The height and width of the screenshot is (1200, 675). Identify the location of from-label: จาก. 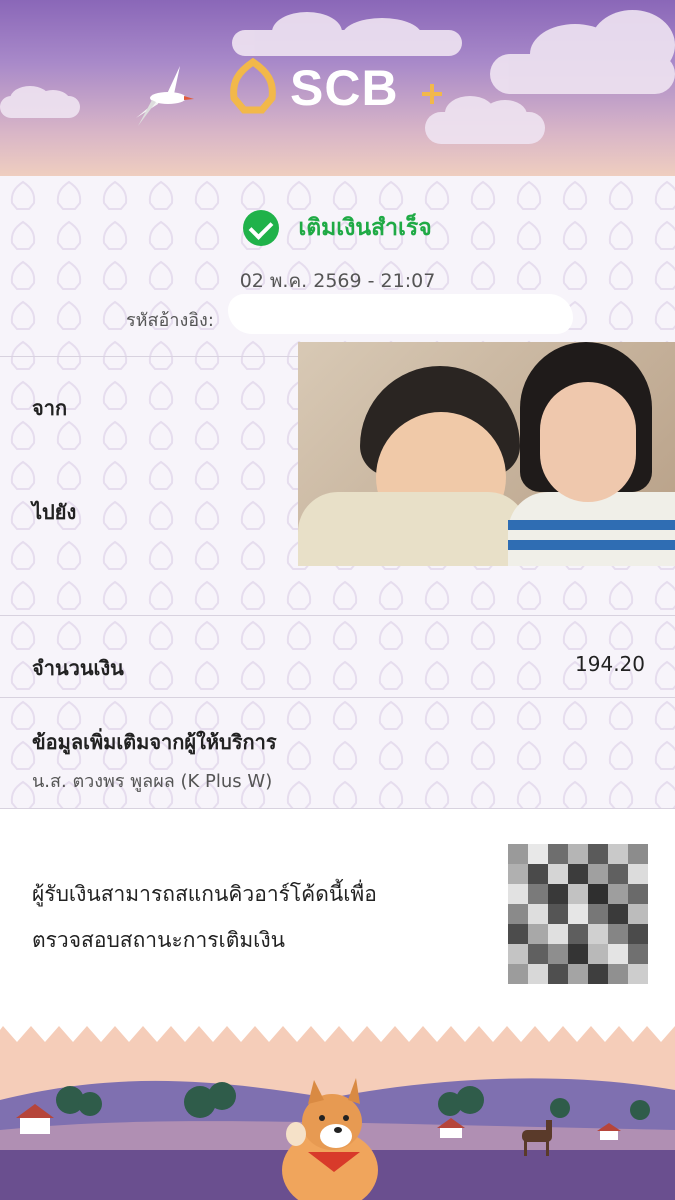
(50, 408).